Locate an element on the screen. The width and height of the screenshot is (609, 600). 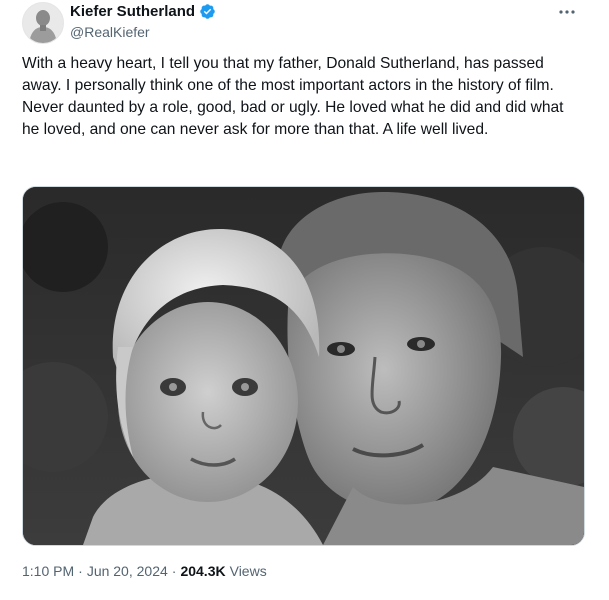
tweet-meta: 1:10 PM · Jun 20, 2024 · 204.3K Views is located at coordinates (144, 571).